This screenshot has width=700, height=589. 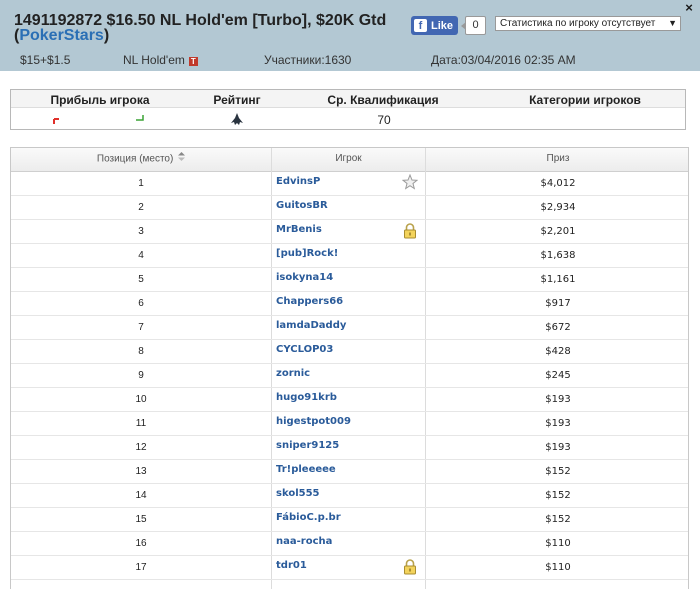 I want to click on position-cell: 9, so click(x=141, y=375).